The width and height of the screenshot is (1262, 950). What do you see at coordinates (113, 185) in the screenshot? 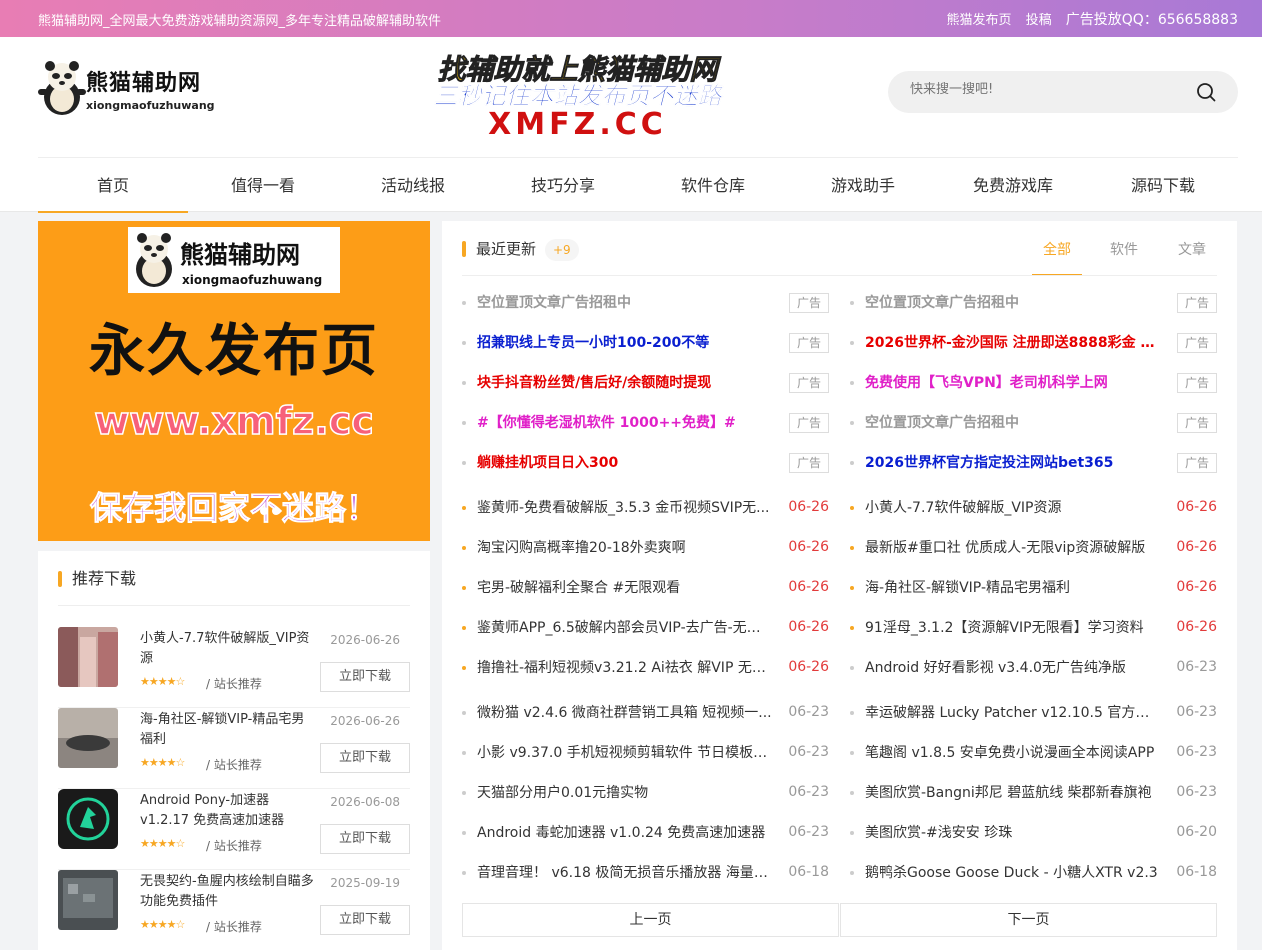
I see `nav-item-home: 首页` at bounding box center [113, 185].